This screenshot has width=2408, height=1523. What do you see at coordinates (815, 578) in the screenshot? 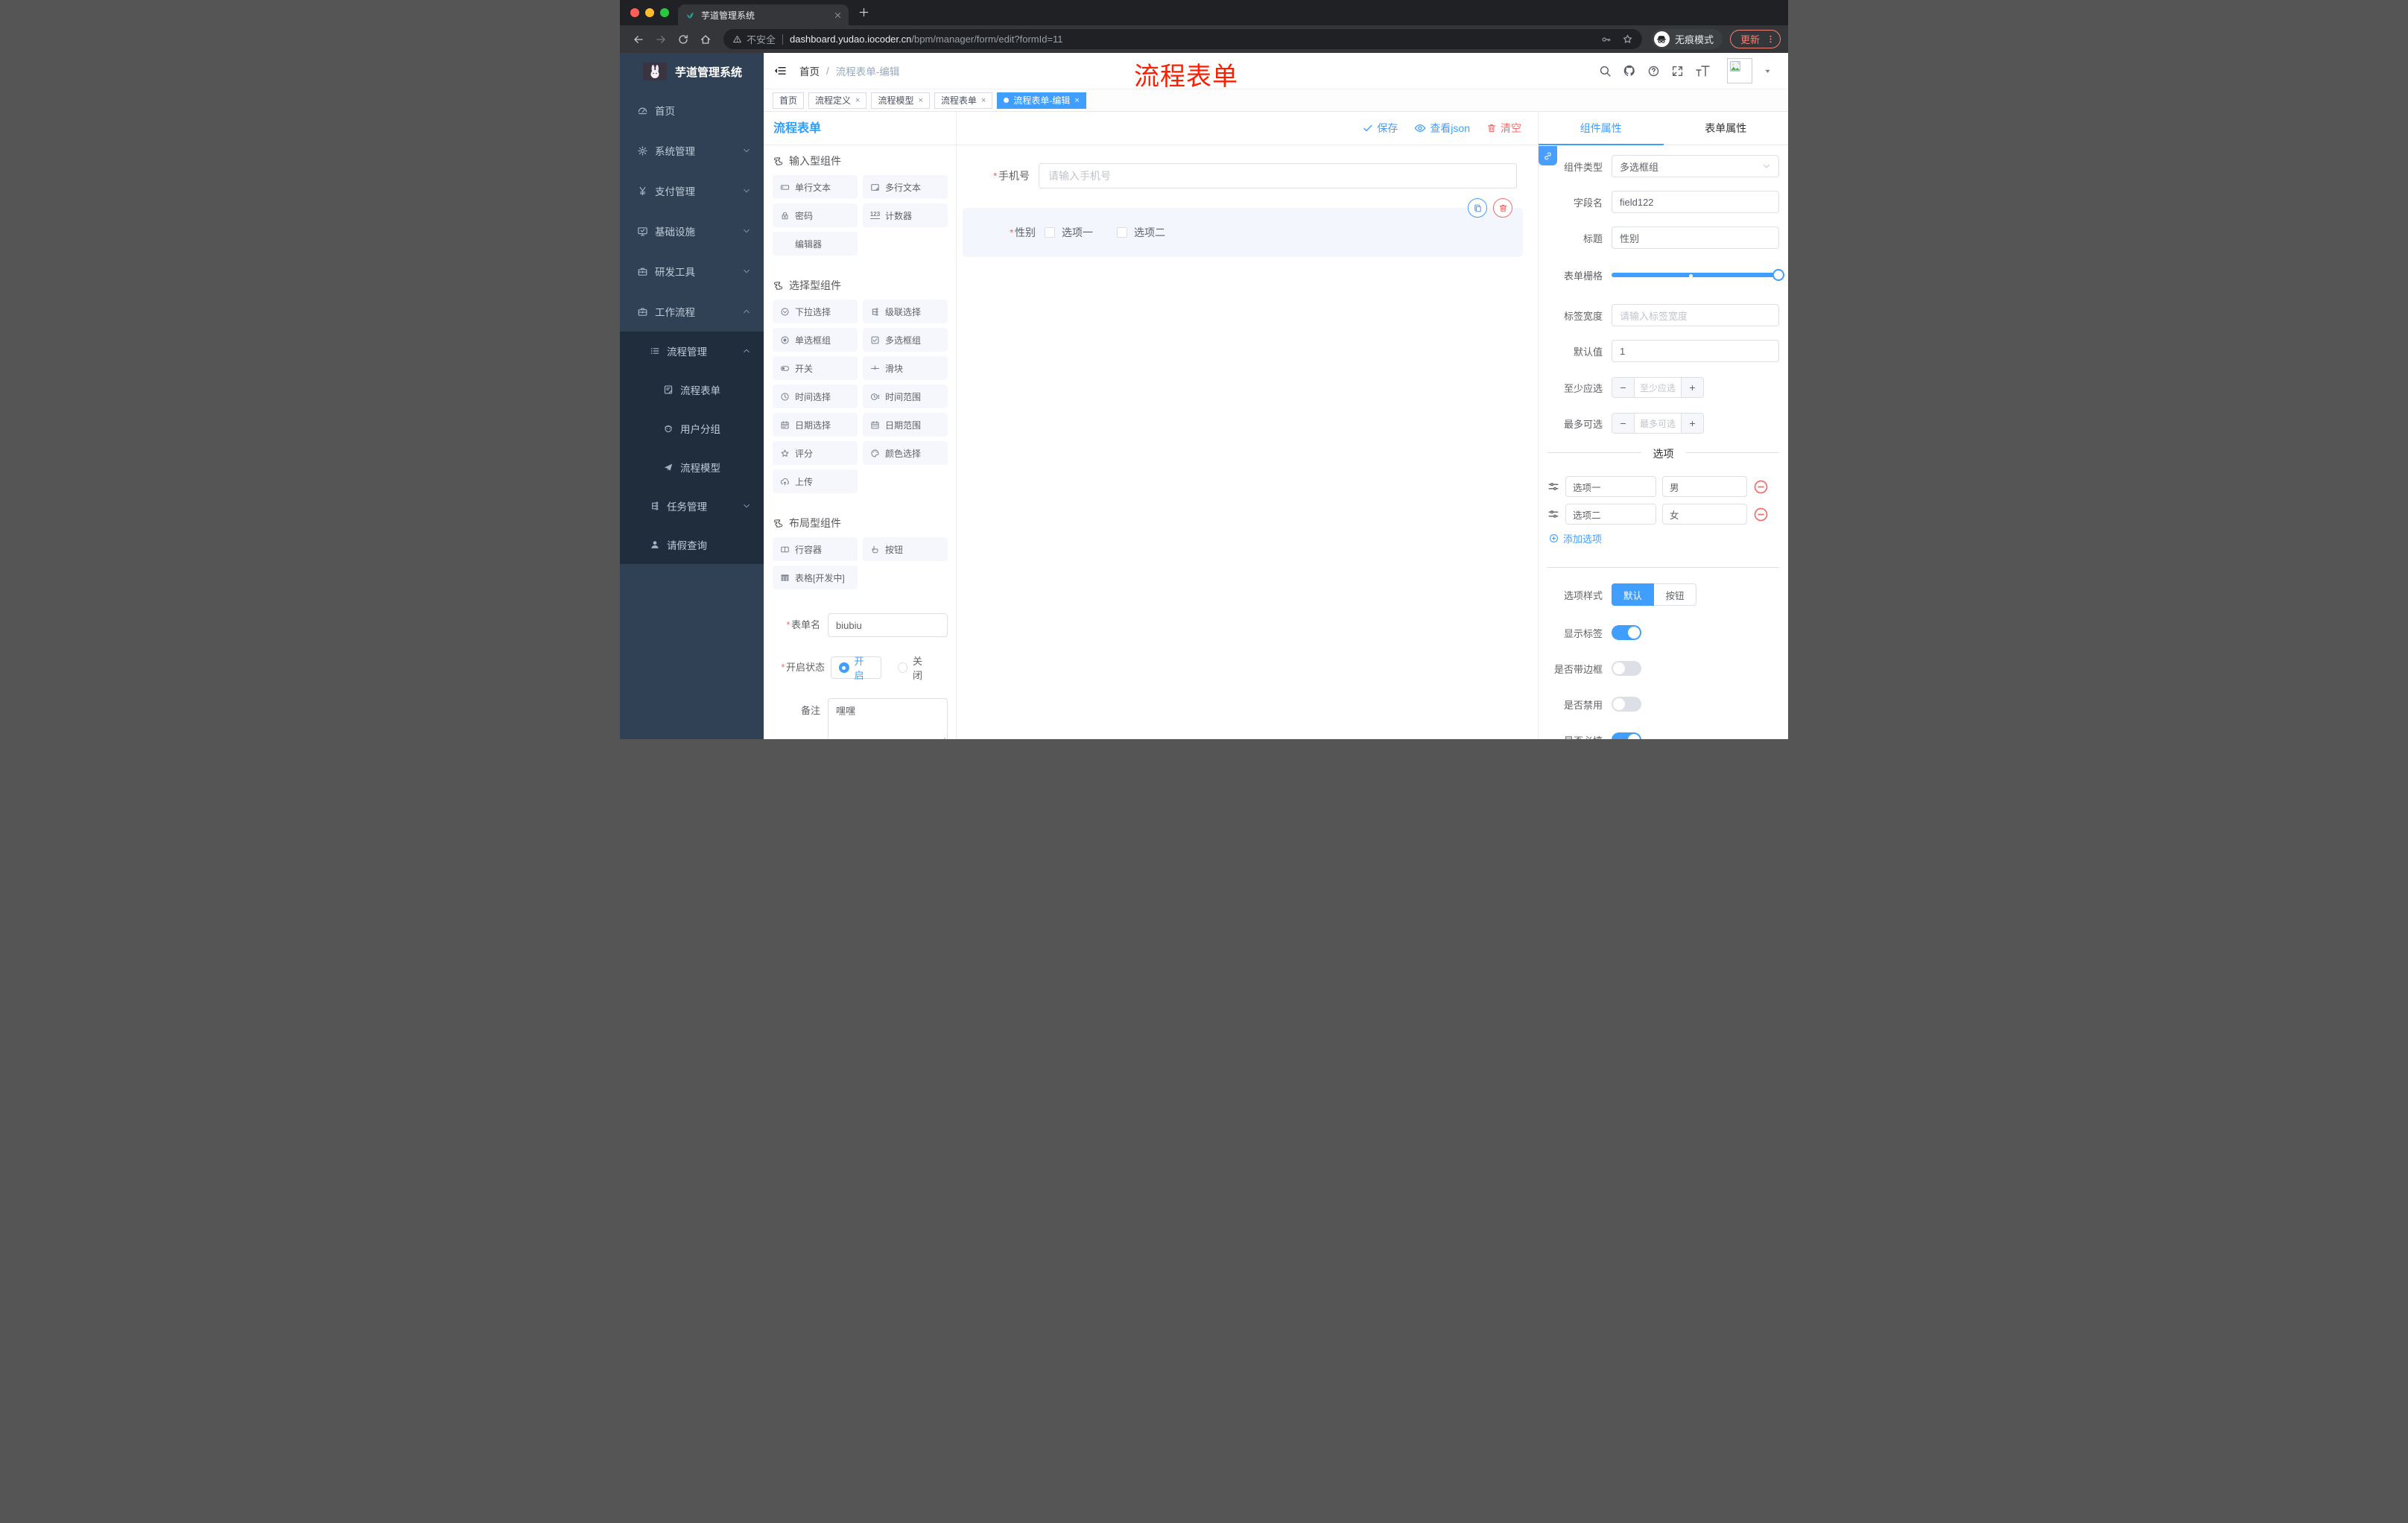
I see `palette-item-表格[开发中]: 表格[开发中]` at bounding box center [815, 578].